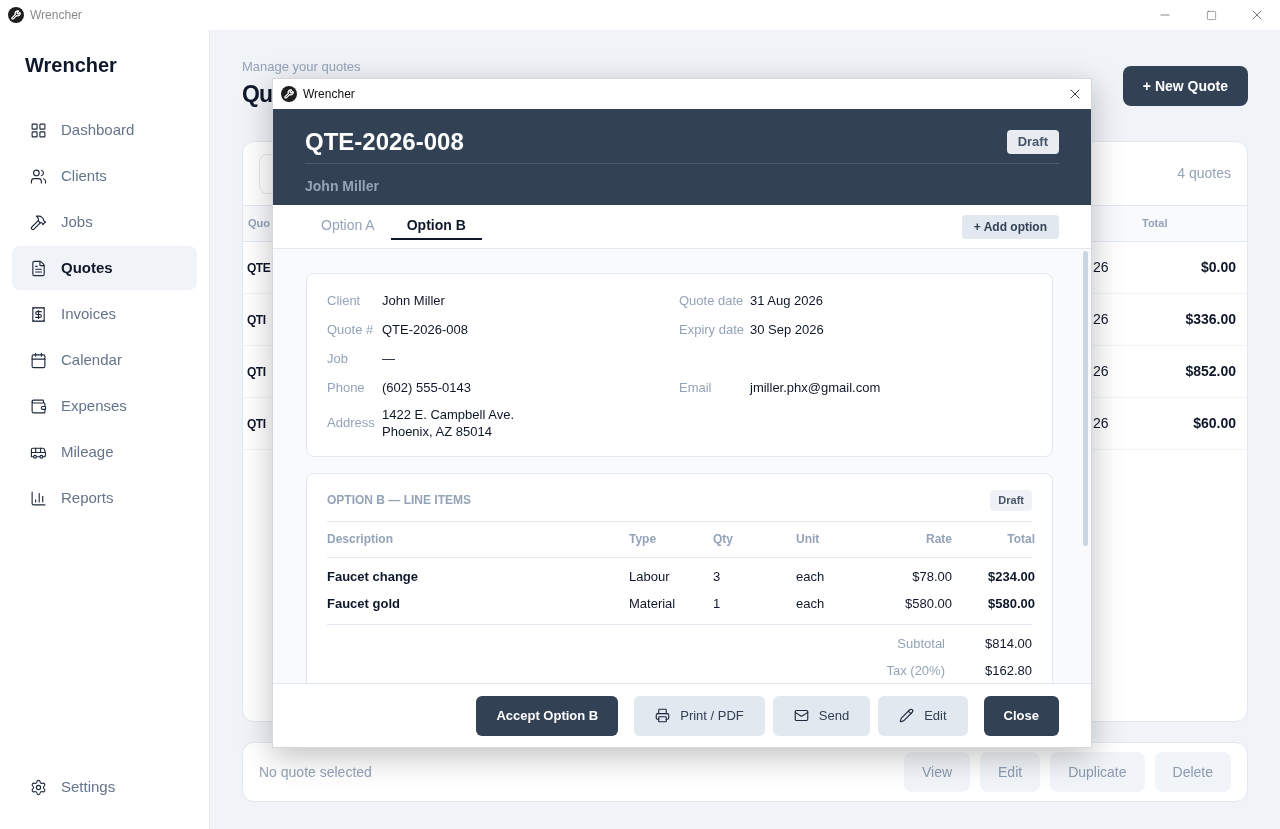  Describe the element at coordinates (1021, 715) in the screenshot. I see `dialog-button: Close` at that location.